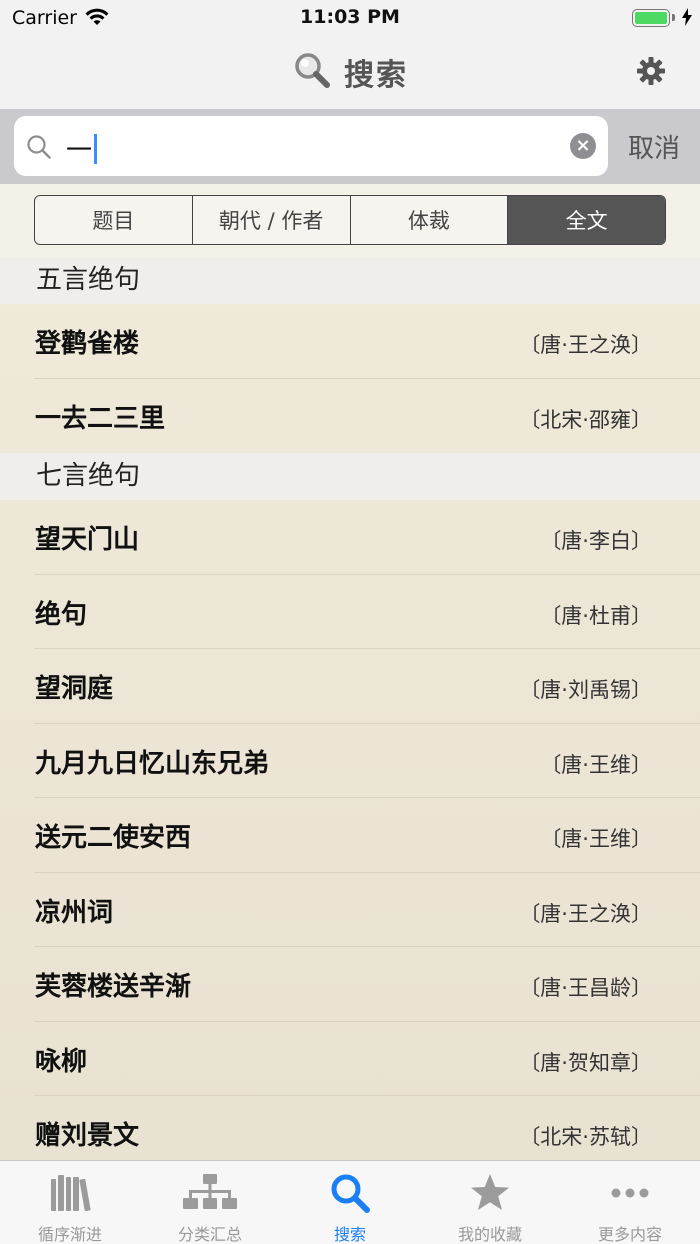 The height and width of the screenshot is (1244, 700). Describe the element at coordinates (585, 1137) in the screenshot. I see `poem-author: 〔北宋·苏轼〕` at that location.